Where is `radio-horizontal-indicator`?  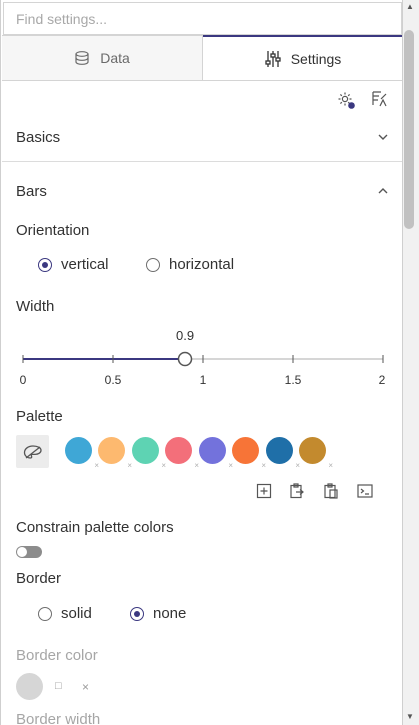 radio-horizontal-indicator is located at coordinates (153, 264).